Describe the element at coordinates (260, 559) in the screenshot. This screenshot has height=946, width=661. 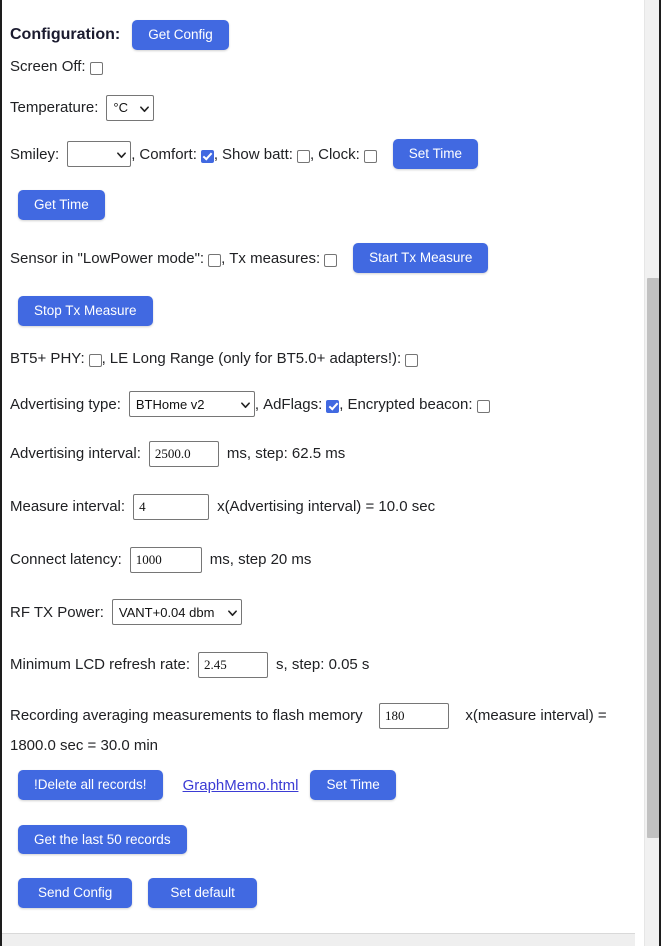
I see `connect-latency-suffix: ms, step 20 ms` at that location.